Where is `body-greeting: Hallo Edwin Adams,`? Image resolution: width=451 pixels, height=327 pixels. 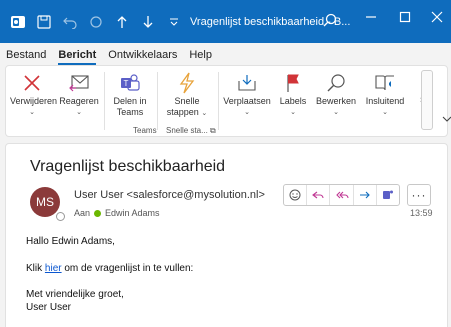 body-greeting: Hallo Edwin Adams, is located at coordinates (70, 241).